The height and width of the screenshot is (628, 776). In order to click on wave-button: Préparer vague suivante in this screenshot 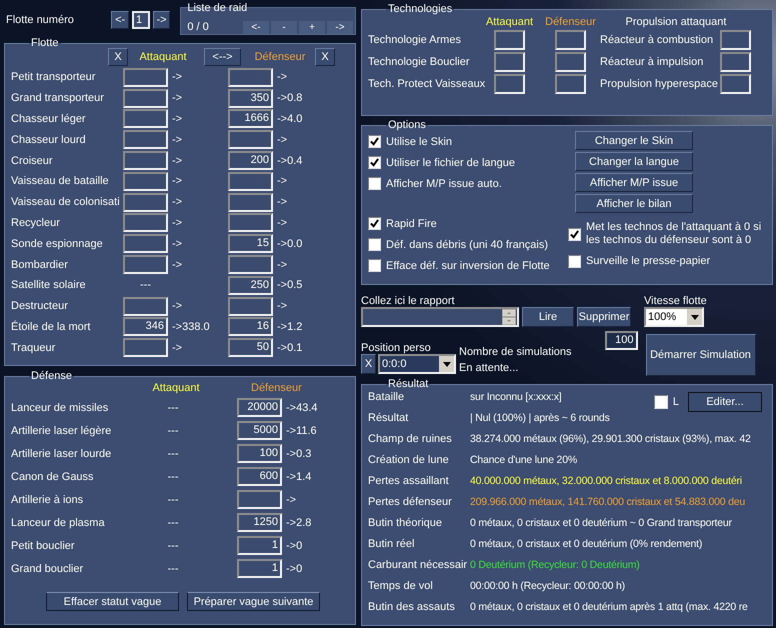, I will do `click(253, 601)`.